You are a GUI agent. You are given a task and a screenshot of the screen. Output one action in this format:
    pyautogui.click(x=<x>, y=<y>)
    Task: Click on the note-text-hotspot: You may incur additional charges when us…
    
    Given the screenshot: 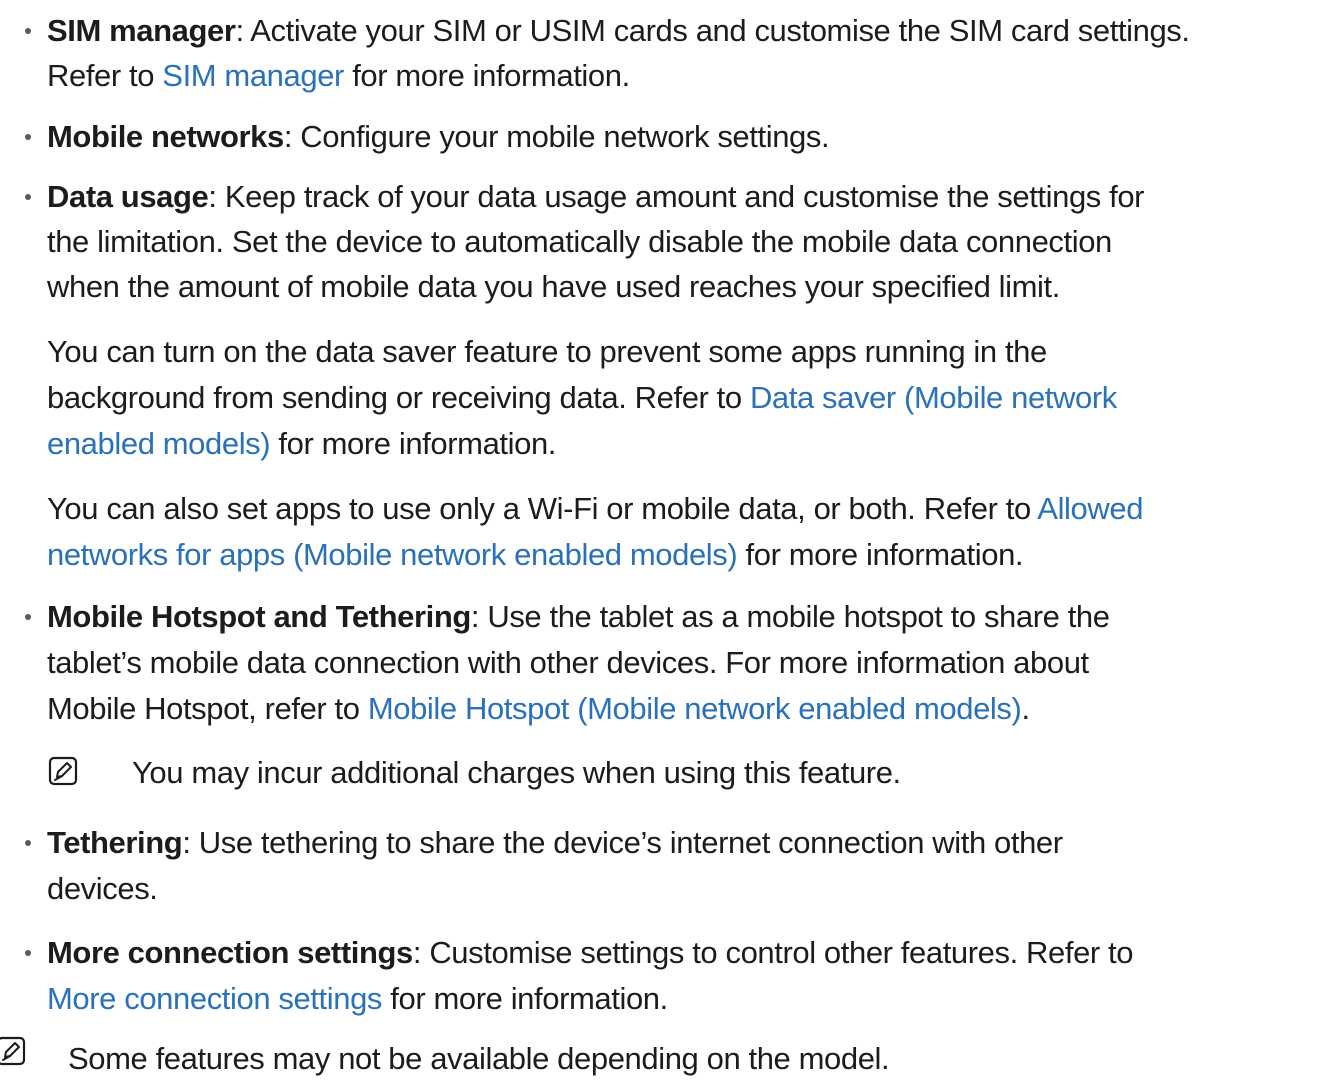 What is the action you would take?
    pyautogui.click(x=516, y=772)
    